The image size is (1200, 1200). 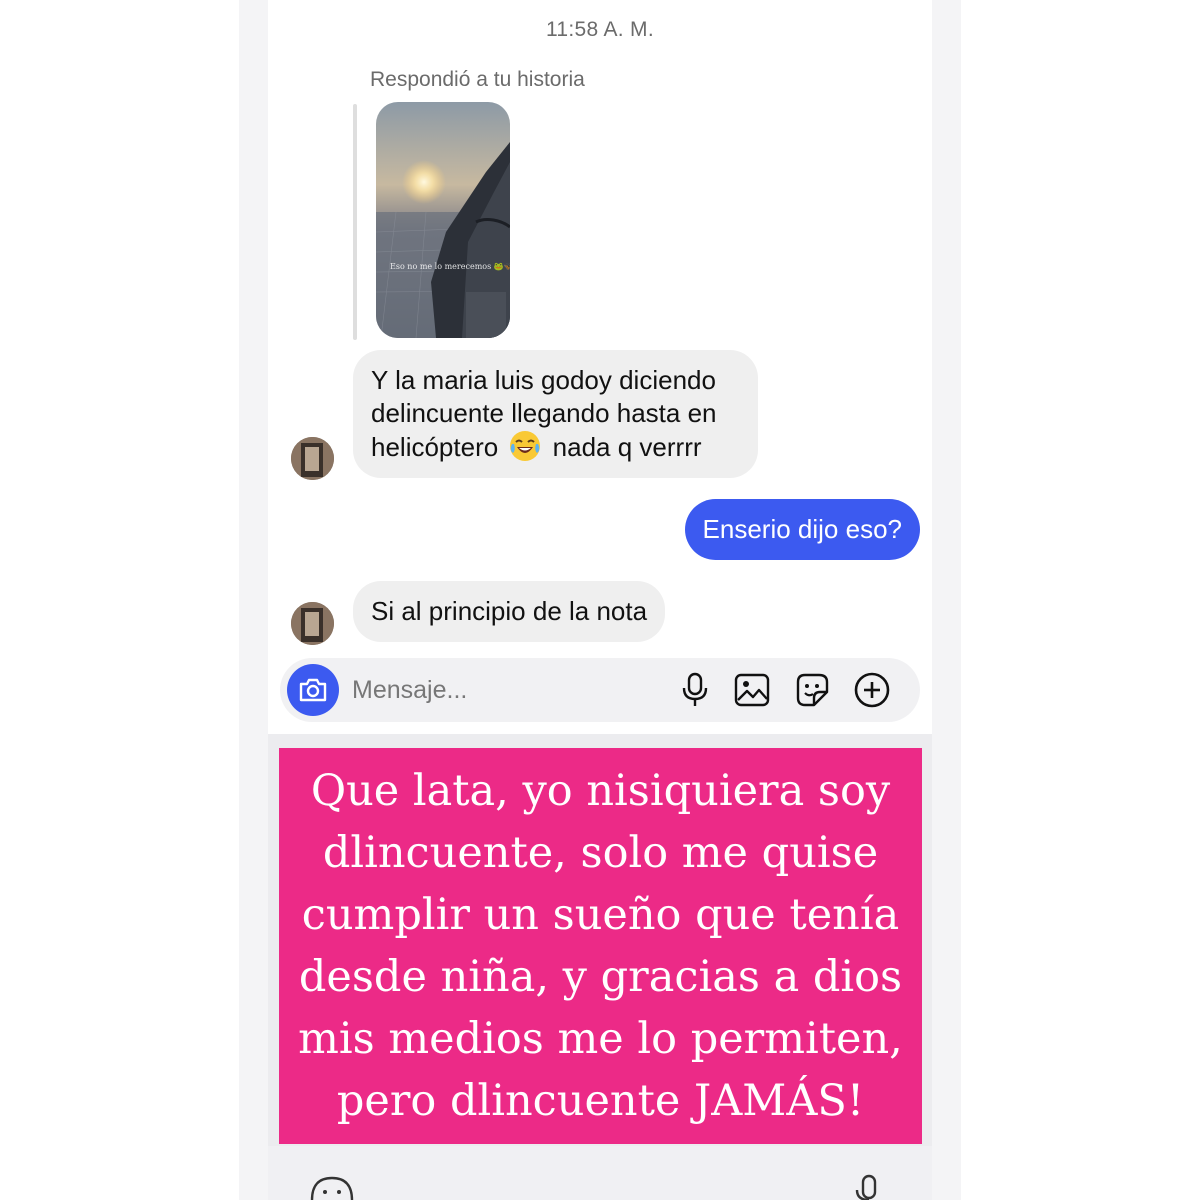 What do you see at coordinates (544, 413) in the screenshot?
I see `message-line: delincuente llegando hasta en` at bounding box center [544, 413].